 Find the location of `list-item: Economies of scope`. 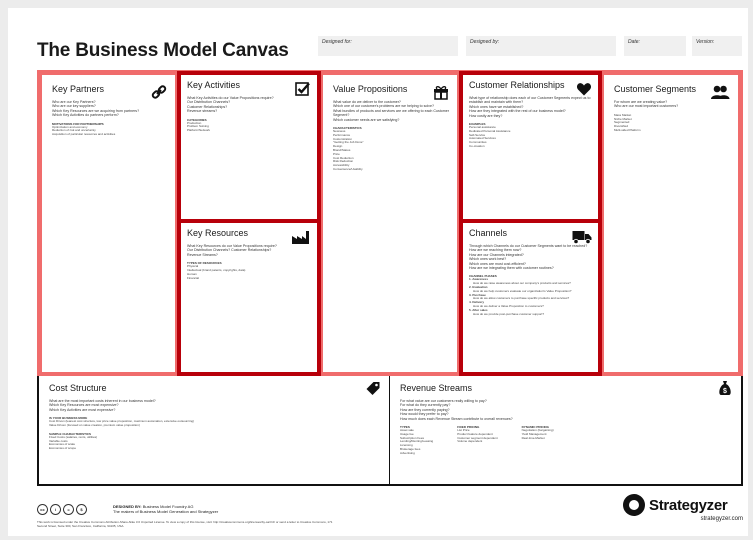

list-item: Economies of scope is located at coordinates (63, 448).